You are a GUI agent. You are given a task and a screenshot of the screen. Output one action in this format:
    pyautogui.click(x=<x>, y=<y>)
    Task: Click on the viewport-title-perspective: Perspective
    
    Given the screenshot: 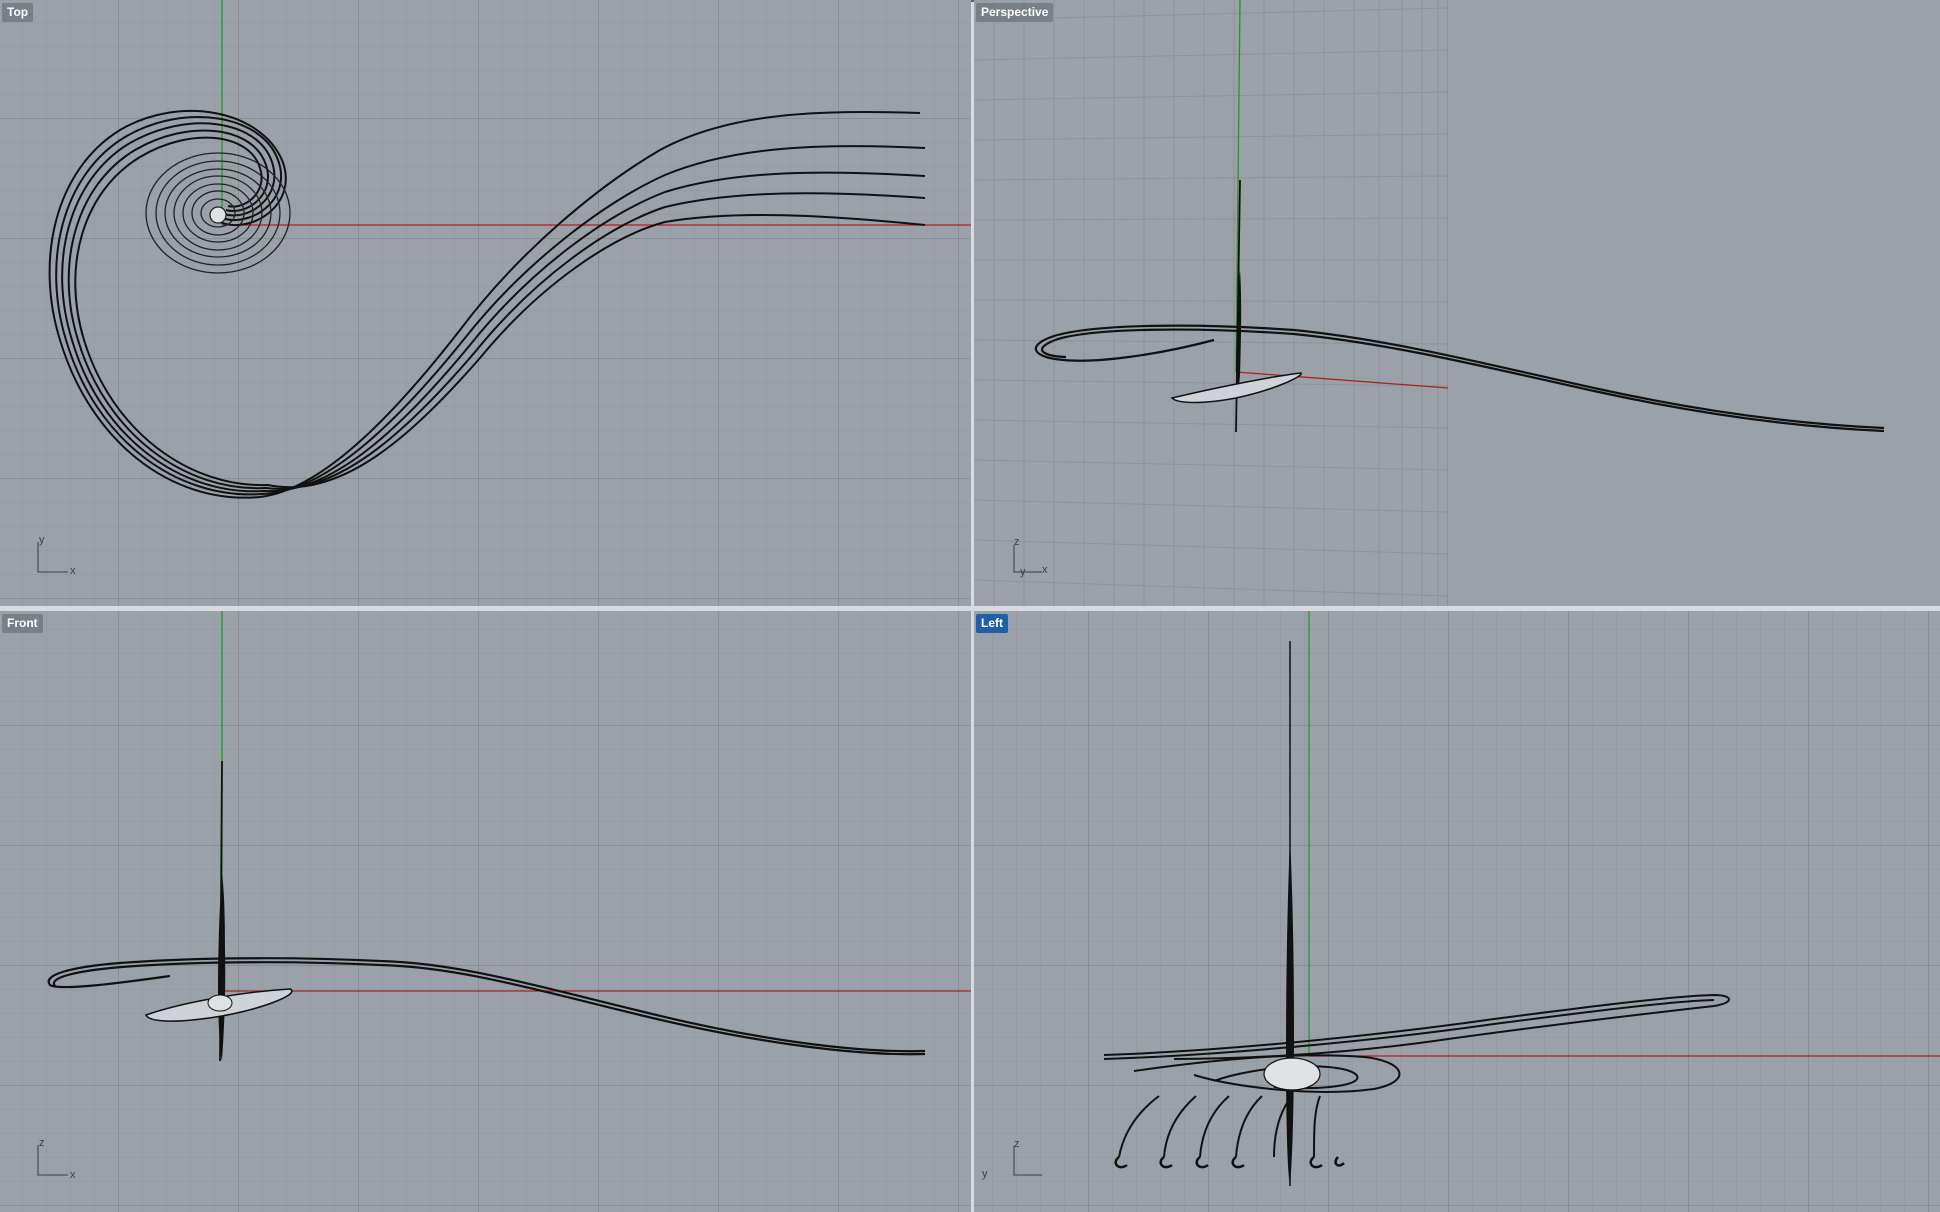 What is the action you would take?
    pyautogui.click(x=1015, y=12)
    